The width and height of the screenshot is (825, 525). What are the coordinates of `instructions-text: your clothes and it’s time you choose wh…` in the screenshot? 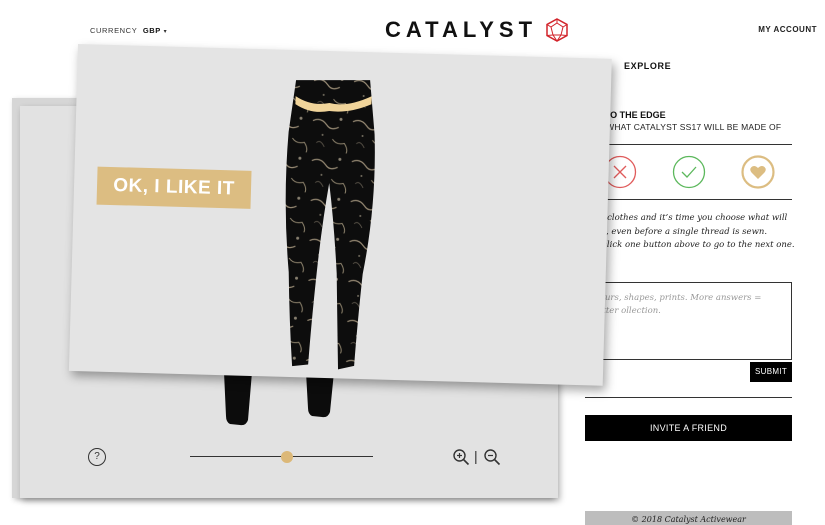 It's located at (690, 232).